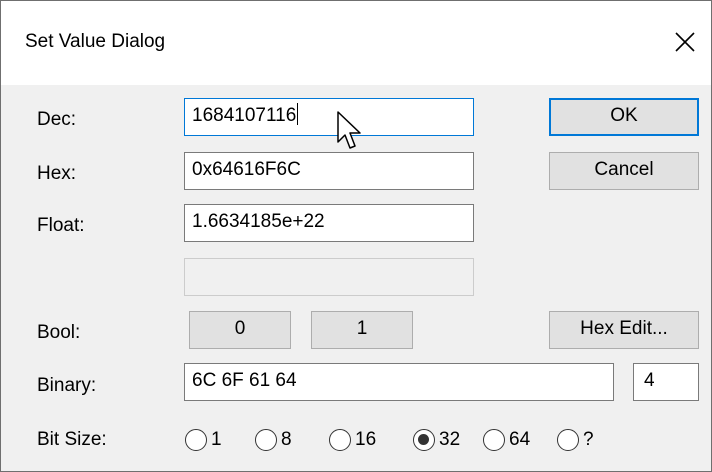  Describe the element at coordinates (329, 117) in the screenshot. I see `dec-input: 1684107116` at that location.